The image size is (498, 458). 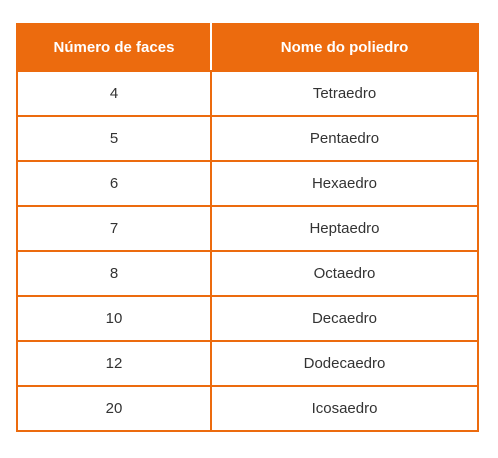 I want to click on name-cell: Octaedro, so click(x=344, y=273).